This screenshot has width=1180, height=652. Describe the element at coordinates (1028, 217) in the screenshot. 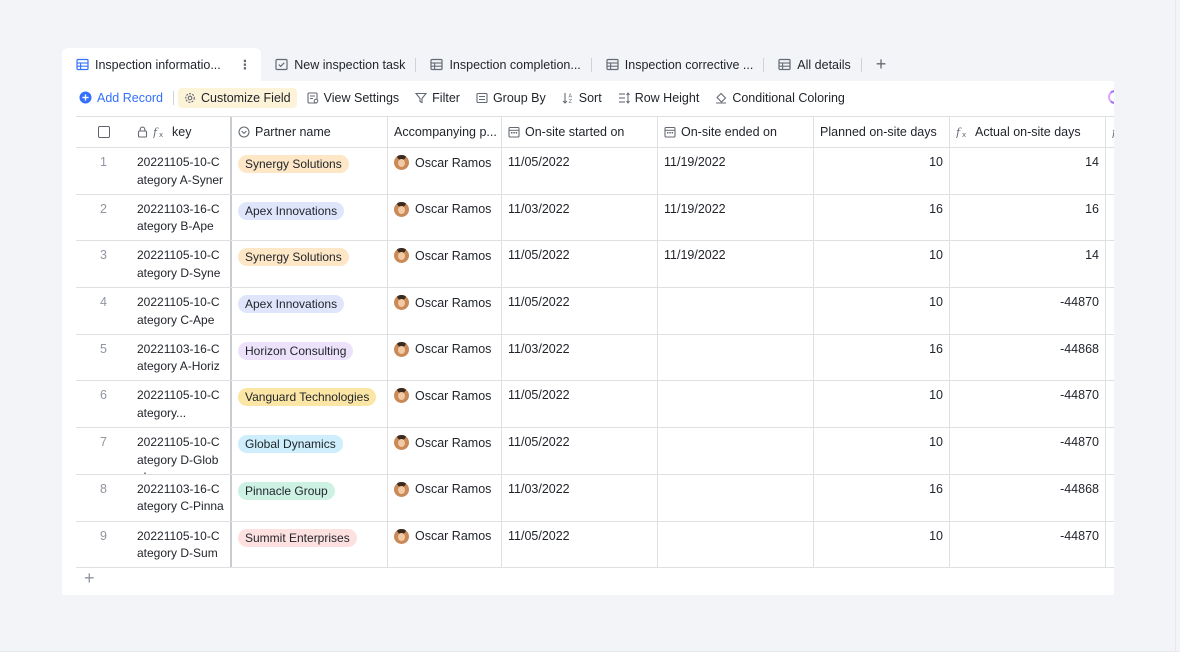

I see `cell-actual: 16` at that location.